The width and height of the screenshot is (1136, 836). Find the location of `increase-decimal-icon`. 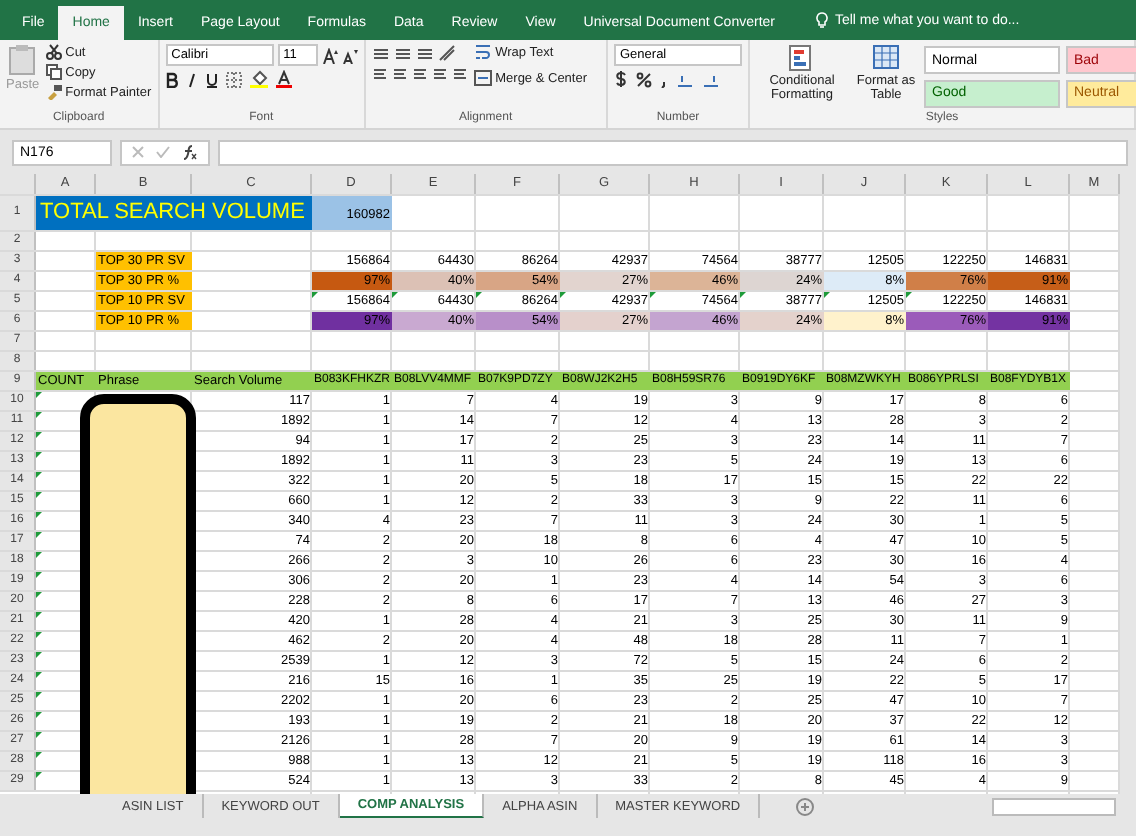

increase-decimal-icon is located at coordinates (685, 79).